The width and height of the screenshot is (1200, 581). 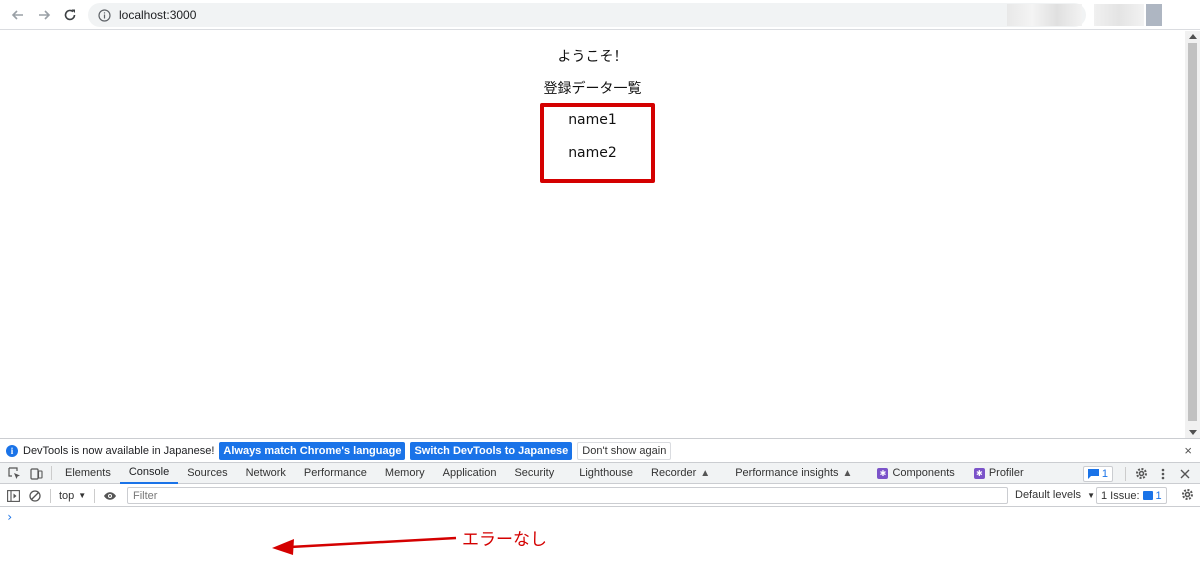 I want to click on messages-badge: 1, so click(x=1097, y=473).